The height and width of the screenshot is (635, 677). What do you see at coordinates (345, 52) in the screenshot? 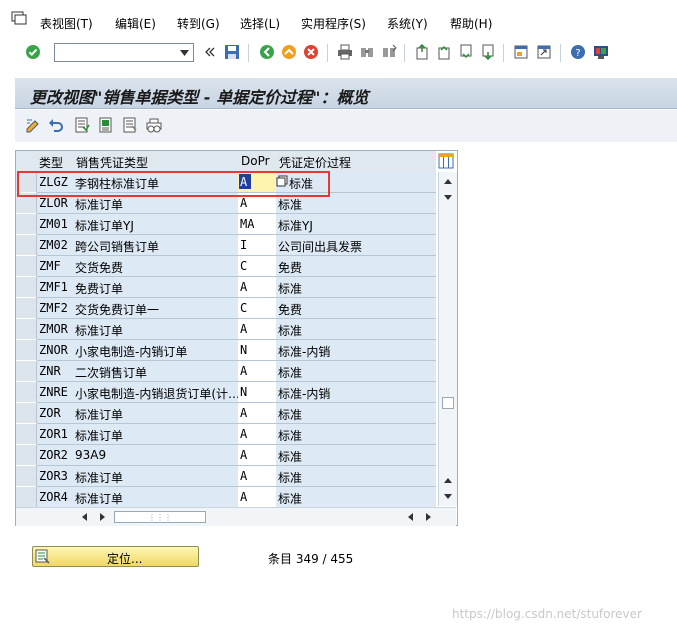
I see `print-icon` at bounding box center [345, 52].